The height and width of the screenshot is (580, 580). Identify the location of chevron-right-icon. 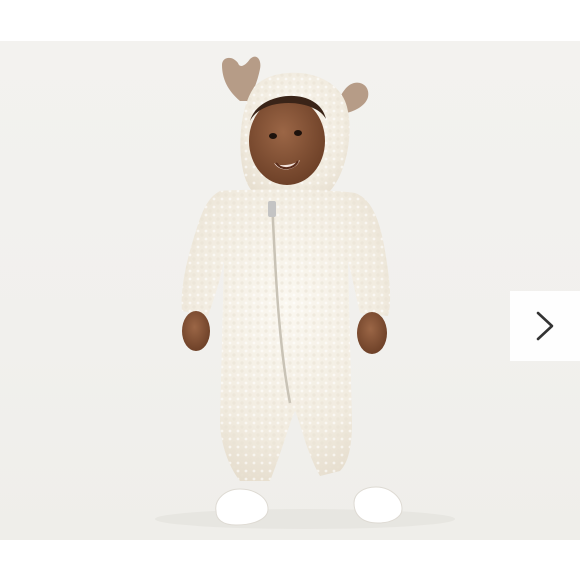
(545, 326).